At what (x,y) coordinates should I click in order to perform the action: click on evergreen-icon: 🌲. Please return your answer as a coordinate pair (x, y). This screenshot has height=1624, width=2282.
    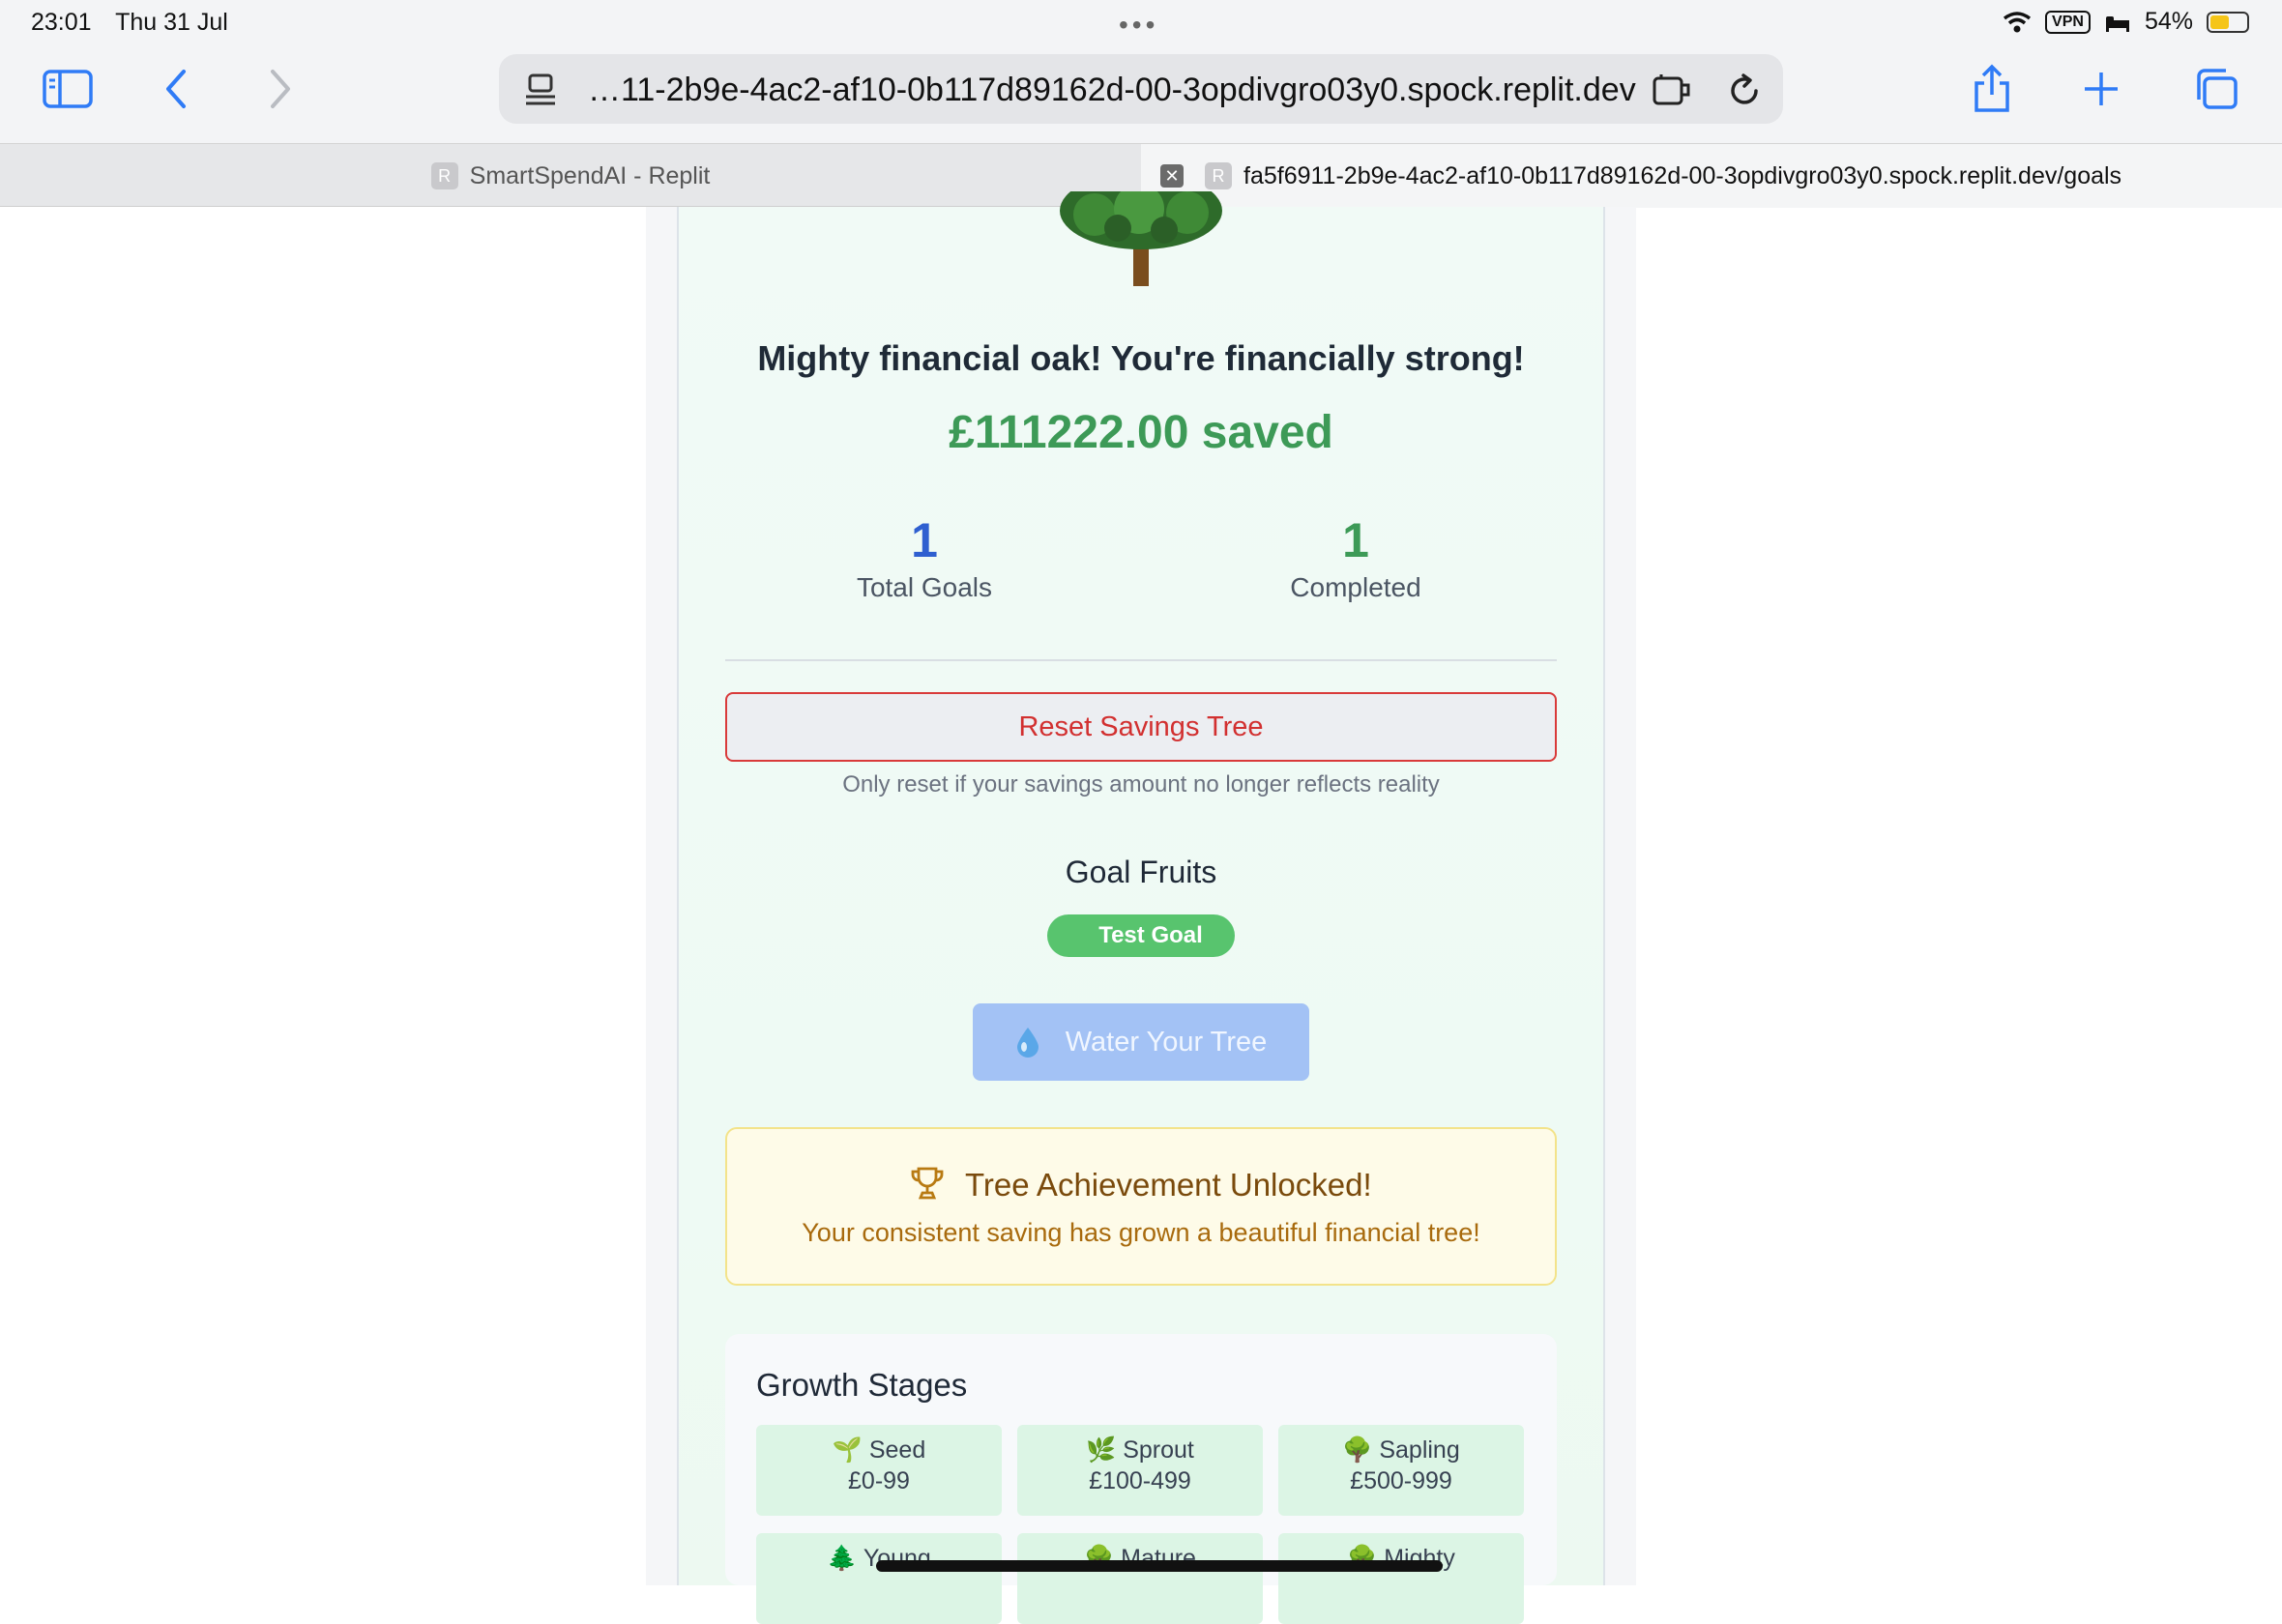
    Looking at the image, I should click on (842, 1558).